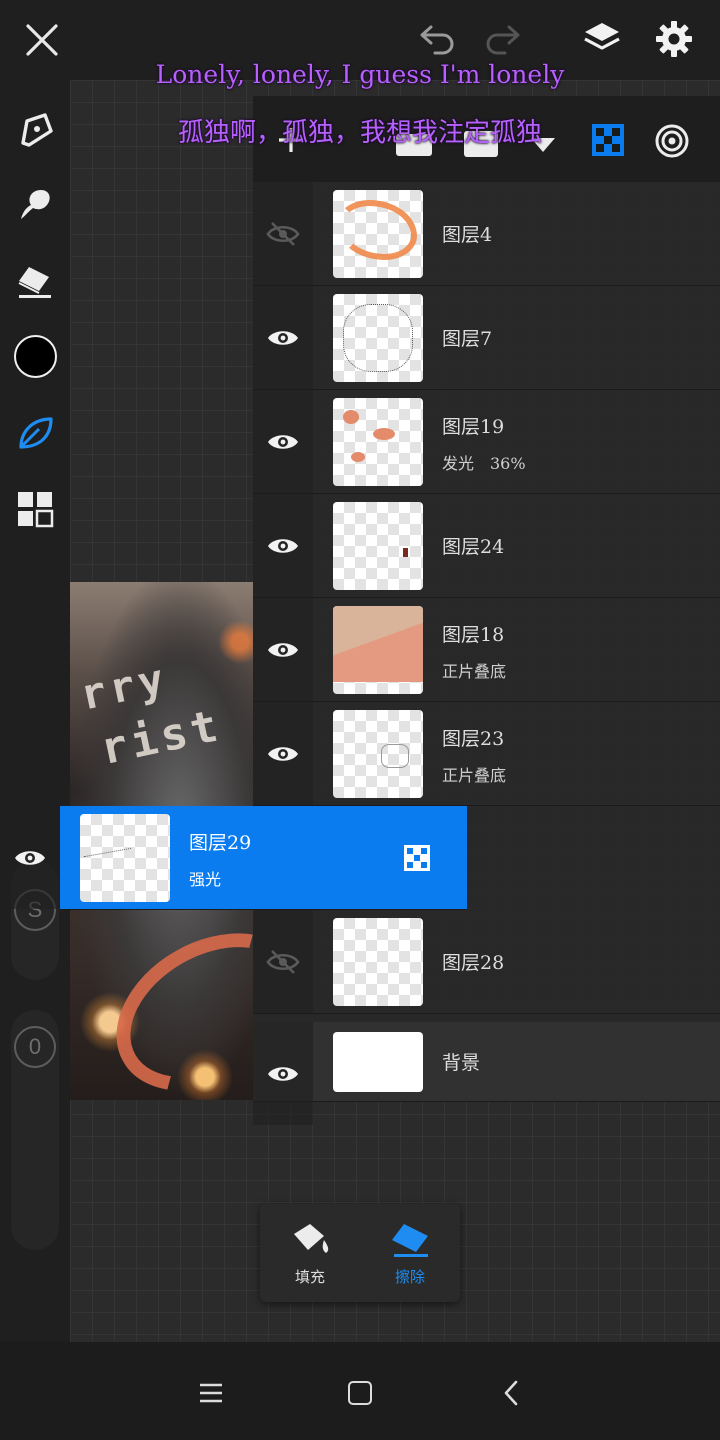 The image size is (720, 1440). Describe the element at coordinates (473, 427) in the screenshot. I see `layer-name: 图层19` at that location.